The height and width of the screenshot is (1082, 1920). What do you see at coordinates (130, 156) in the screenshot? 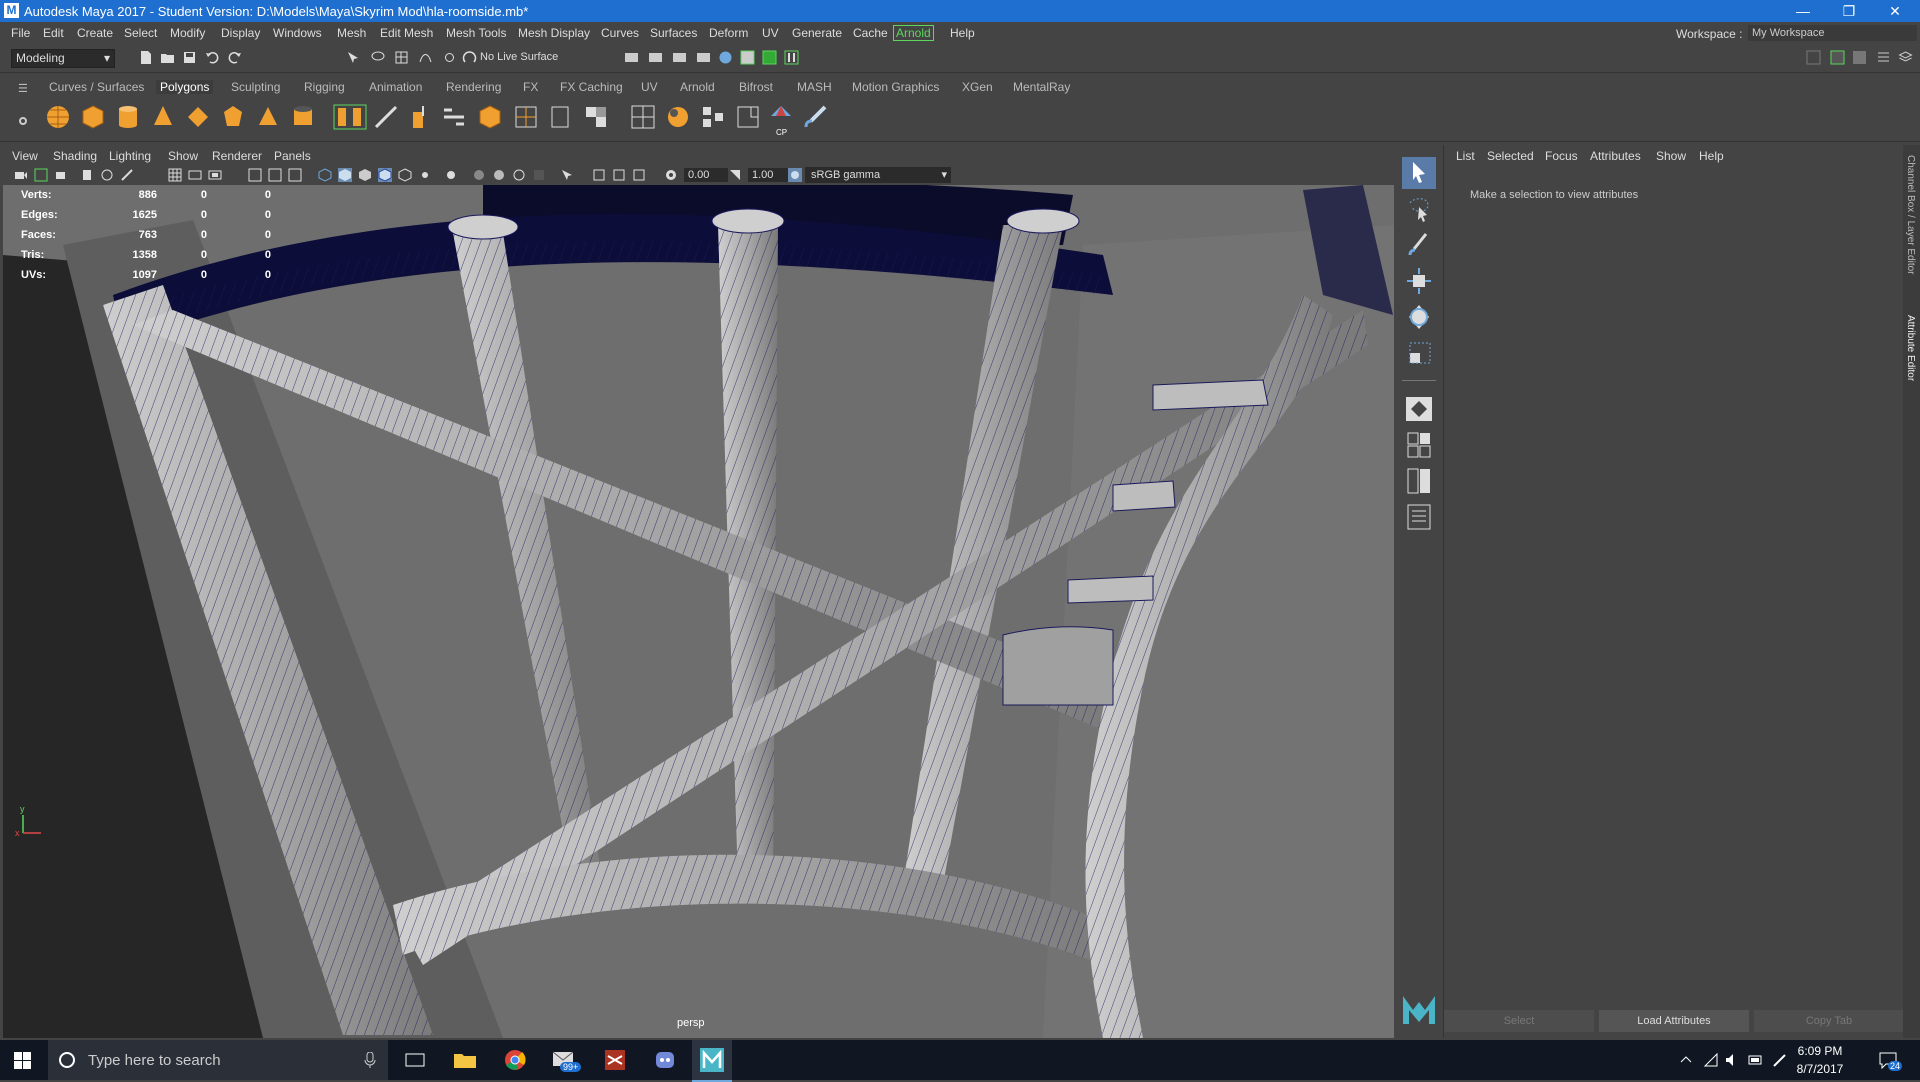
I see `panel-menu-lighting: Lighting` at bounding box center [130, 156].